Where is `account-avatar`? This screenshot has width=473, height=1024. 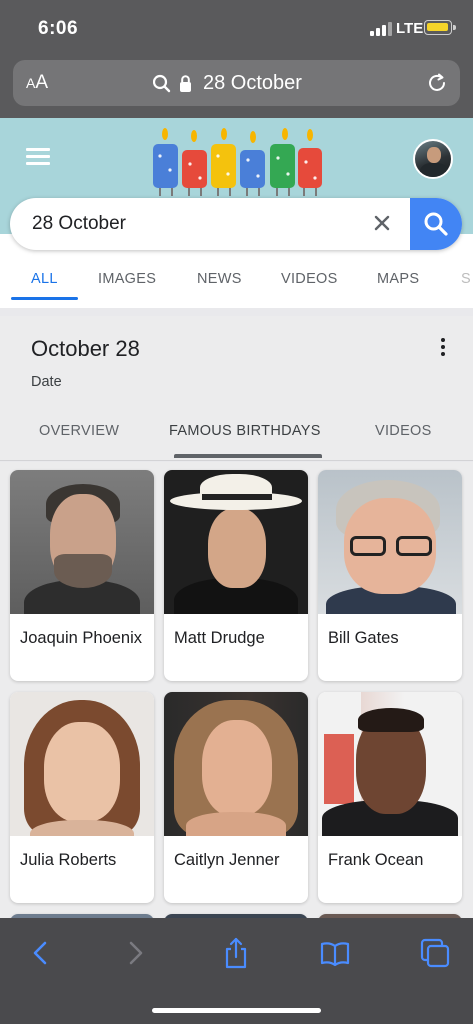 account-avatar is located at coordinates (433, 159).